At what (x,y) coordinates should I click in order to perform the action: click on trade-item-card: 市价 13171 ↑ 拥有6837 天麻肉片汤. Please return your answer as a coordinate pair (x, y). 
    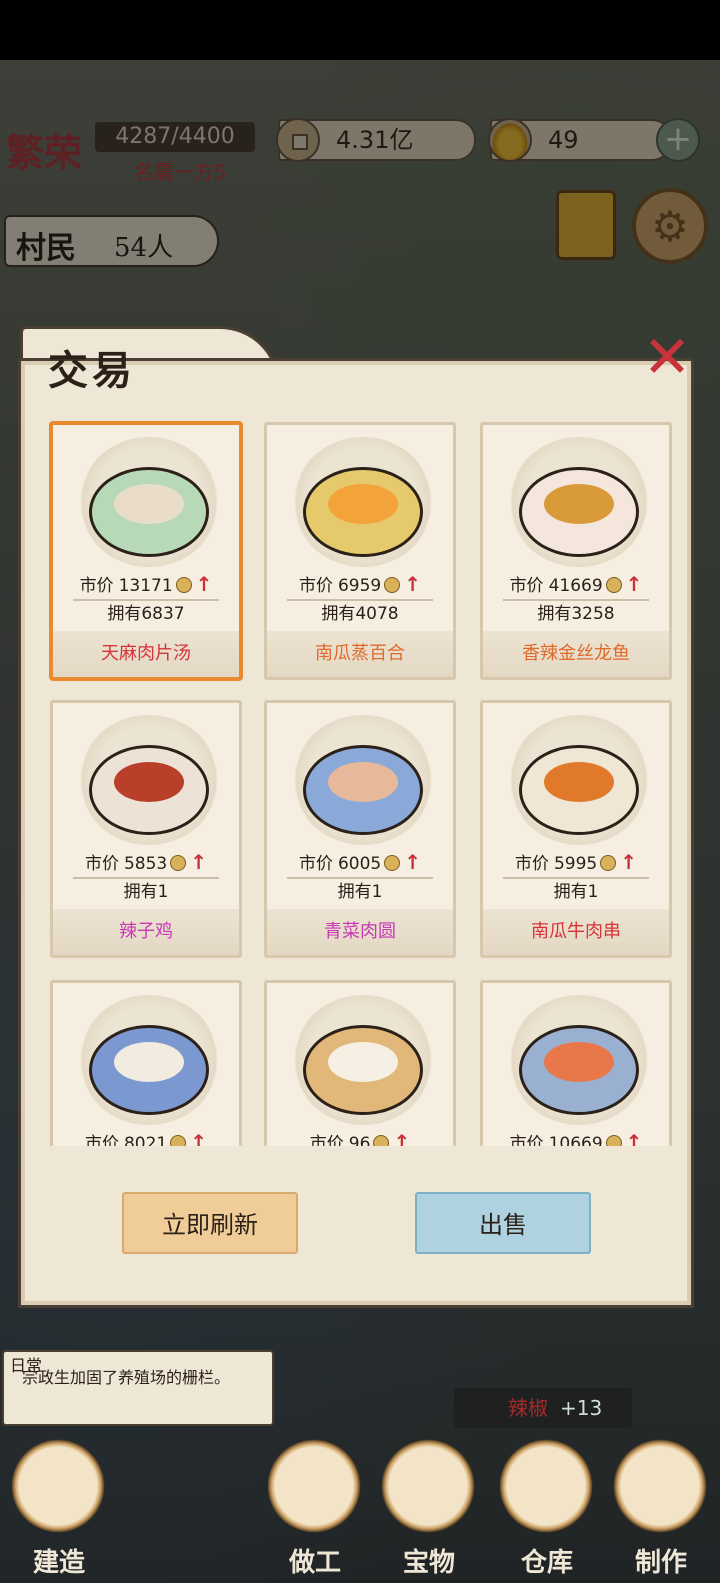
    Looking at the image, I should click on (146, 551).